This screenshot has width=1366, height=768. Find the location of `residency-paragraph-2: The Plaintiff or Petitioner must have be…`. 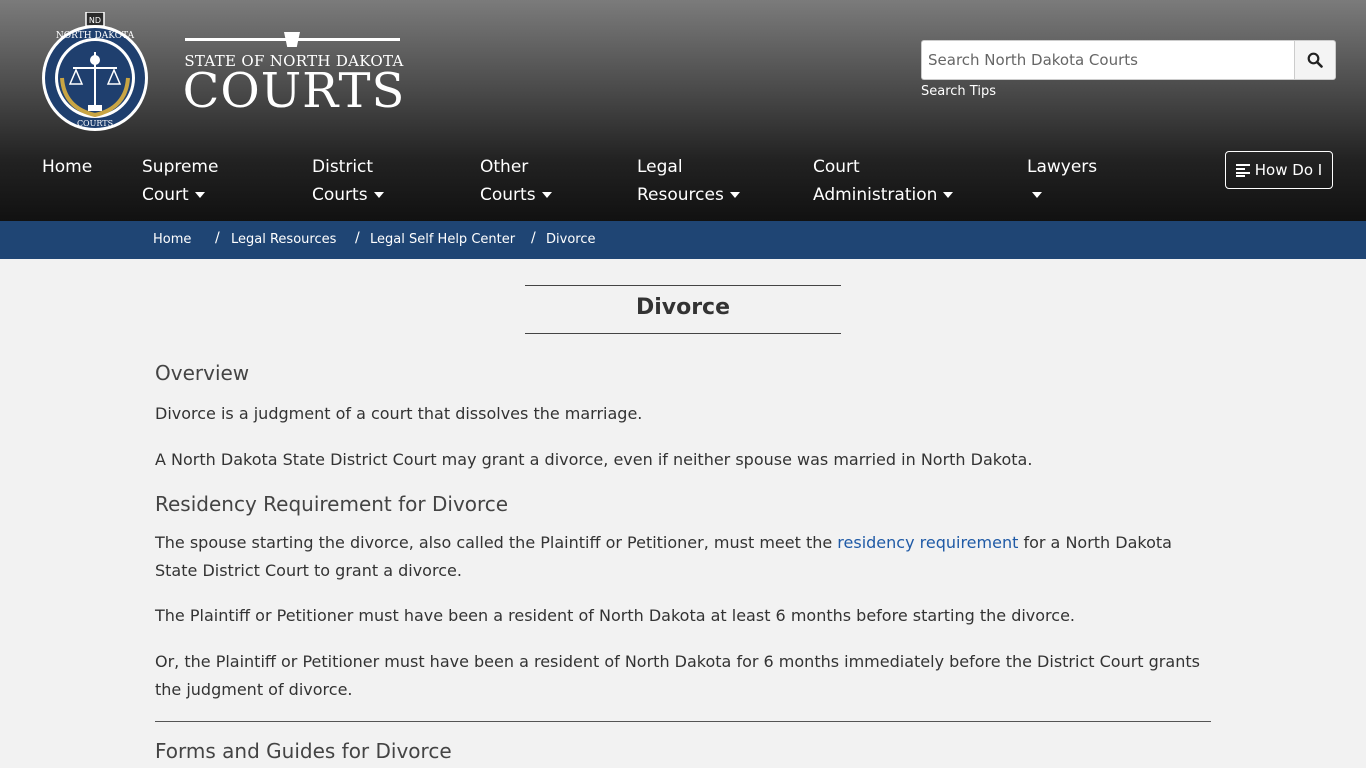

residency-paragraph-2: The Plaintiff or Petitioner must have be… is located at coordinates (615, 615).